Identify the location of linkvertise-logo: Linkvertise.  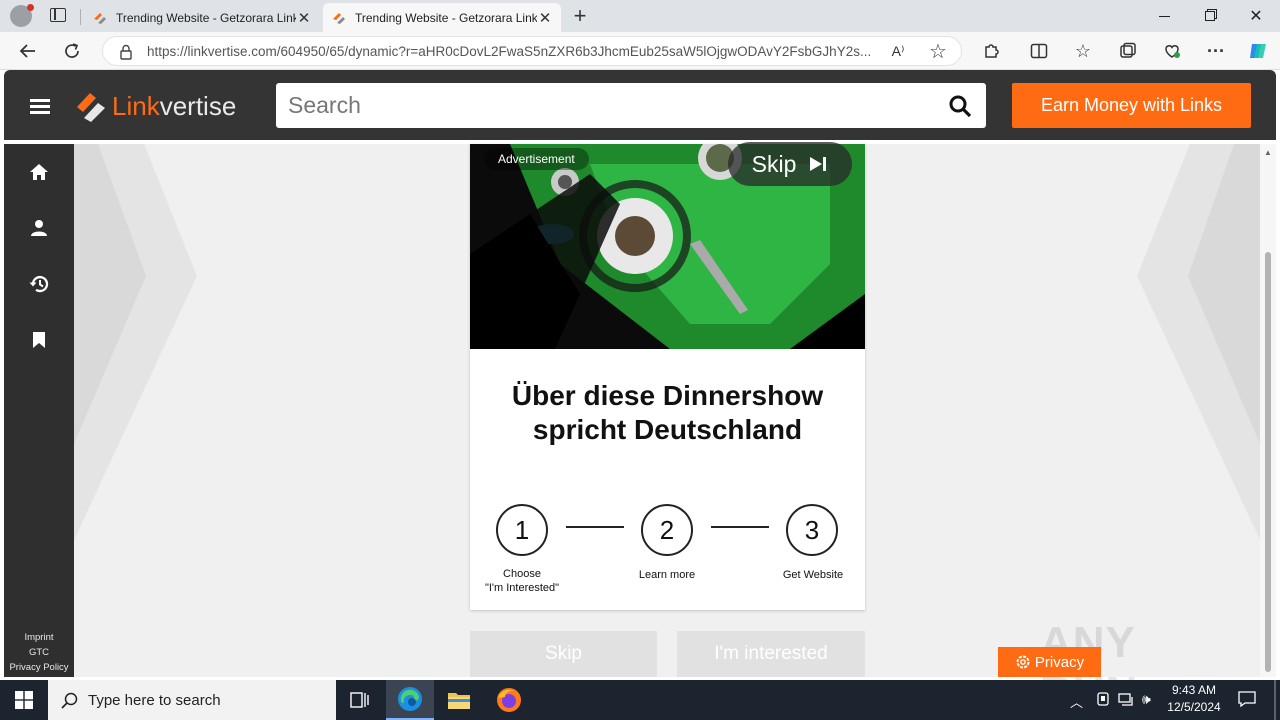
(164, 106).